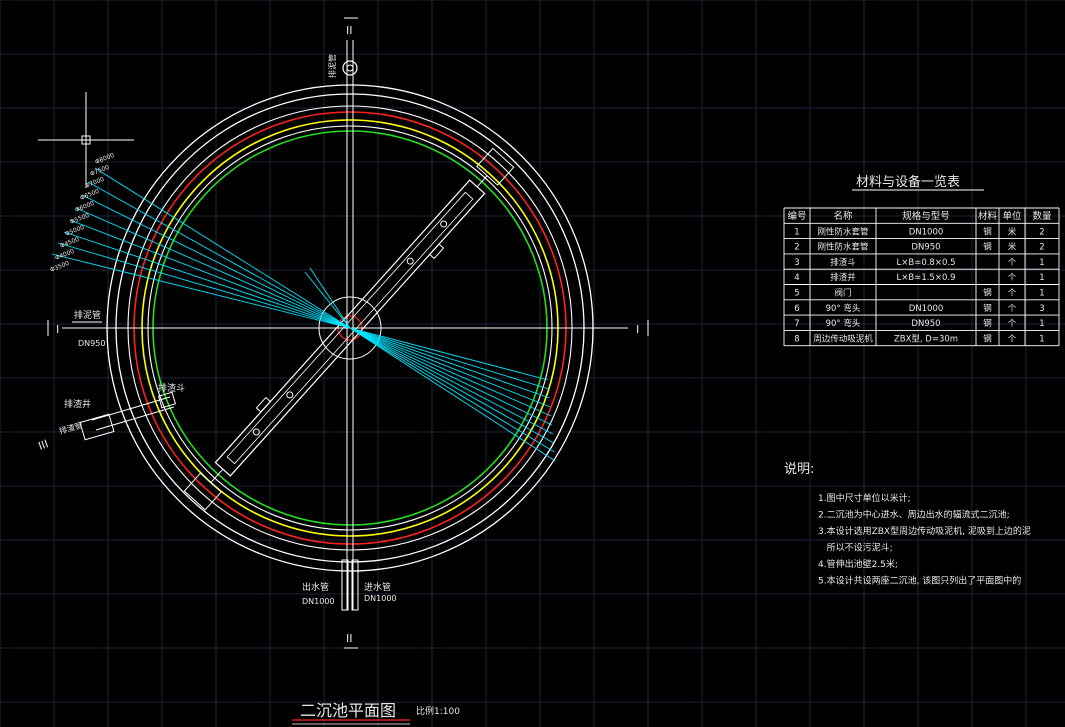  What do you see at coordinates (926, 263) in the screenshot?
I see `table-cell: L×B=0.8×0.5` at bounding box center [926, 263].